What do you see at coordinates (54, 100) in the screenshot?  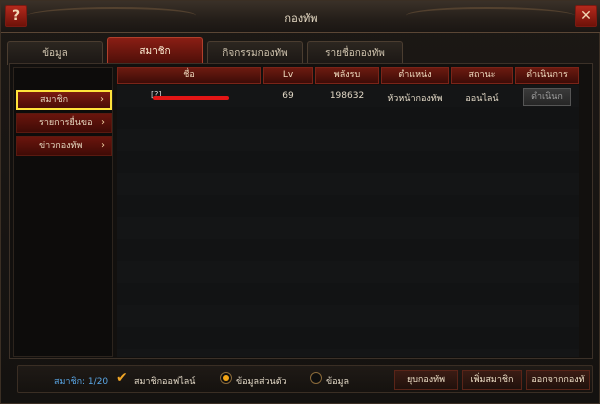 I see `sidebar-item-label: สมาชิก` at bounding box center [54, 100].